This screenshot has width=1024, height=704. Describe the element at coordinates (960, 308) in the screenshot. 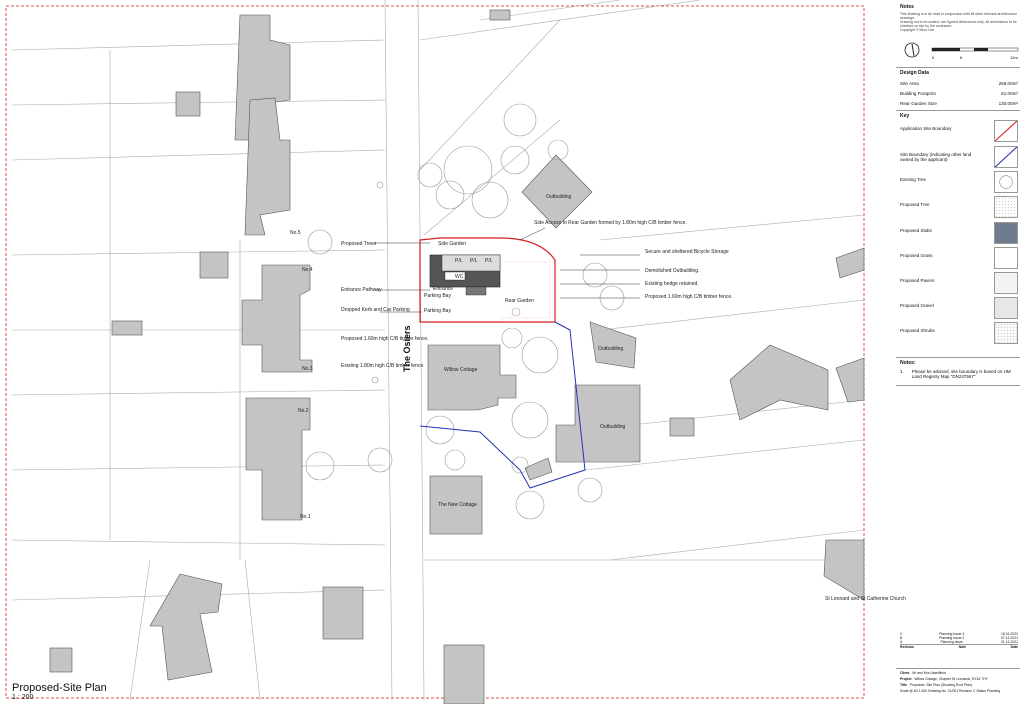

I see `key-proposed-gravel: Proposed Gravel` at that location.